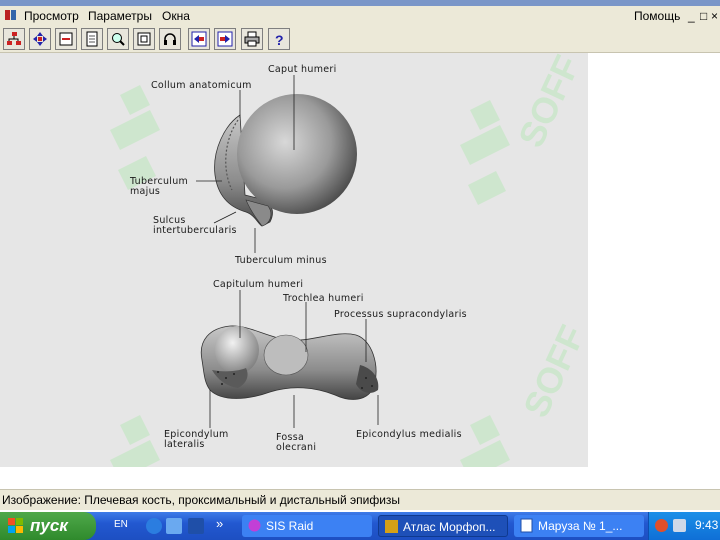  I want to click on menu-windows: Окна, so click(176, 16).